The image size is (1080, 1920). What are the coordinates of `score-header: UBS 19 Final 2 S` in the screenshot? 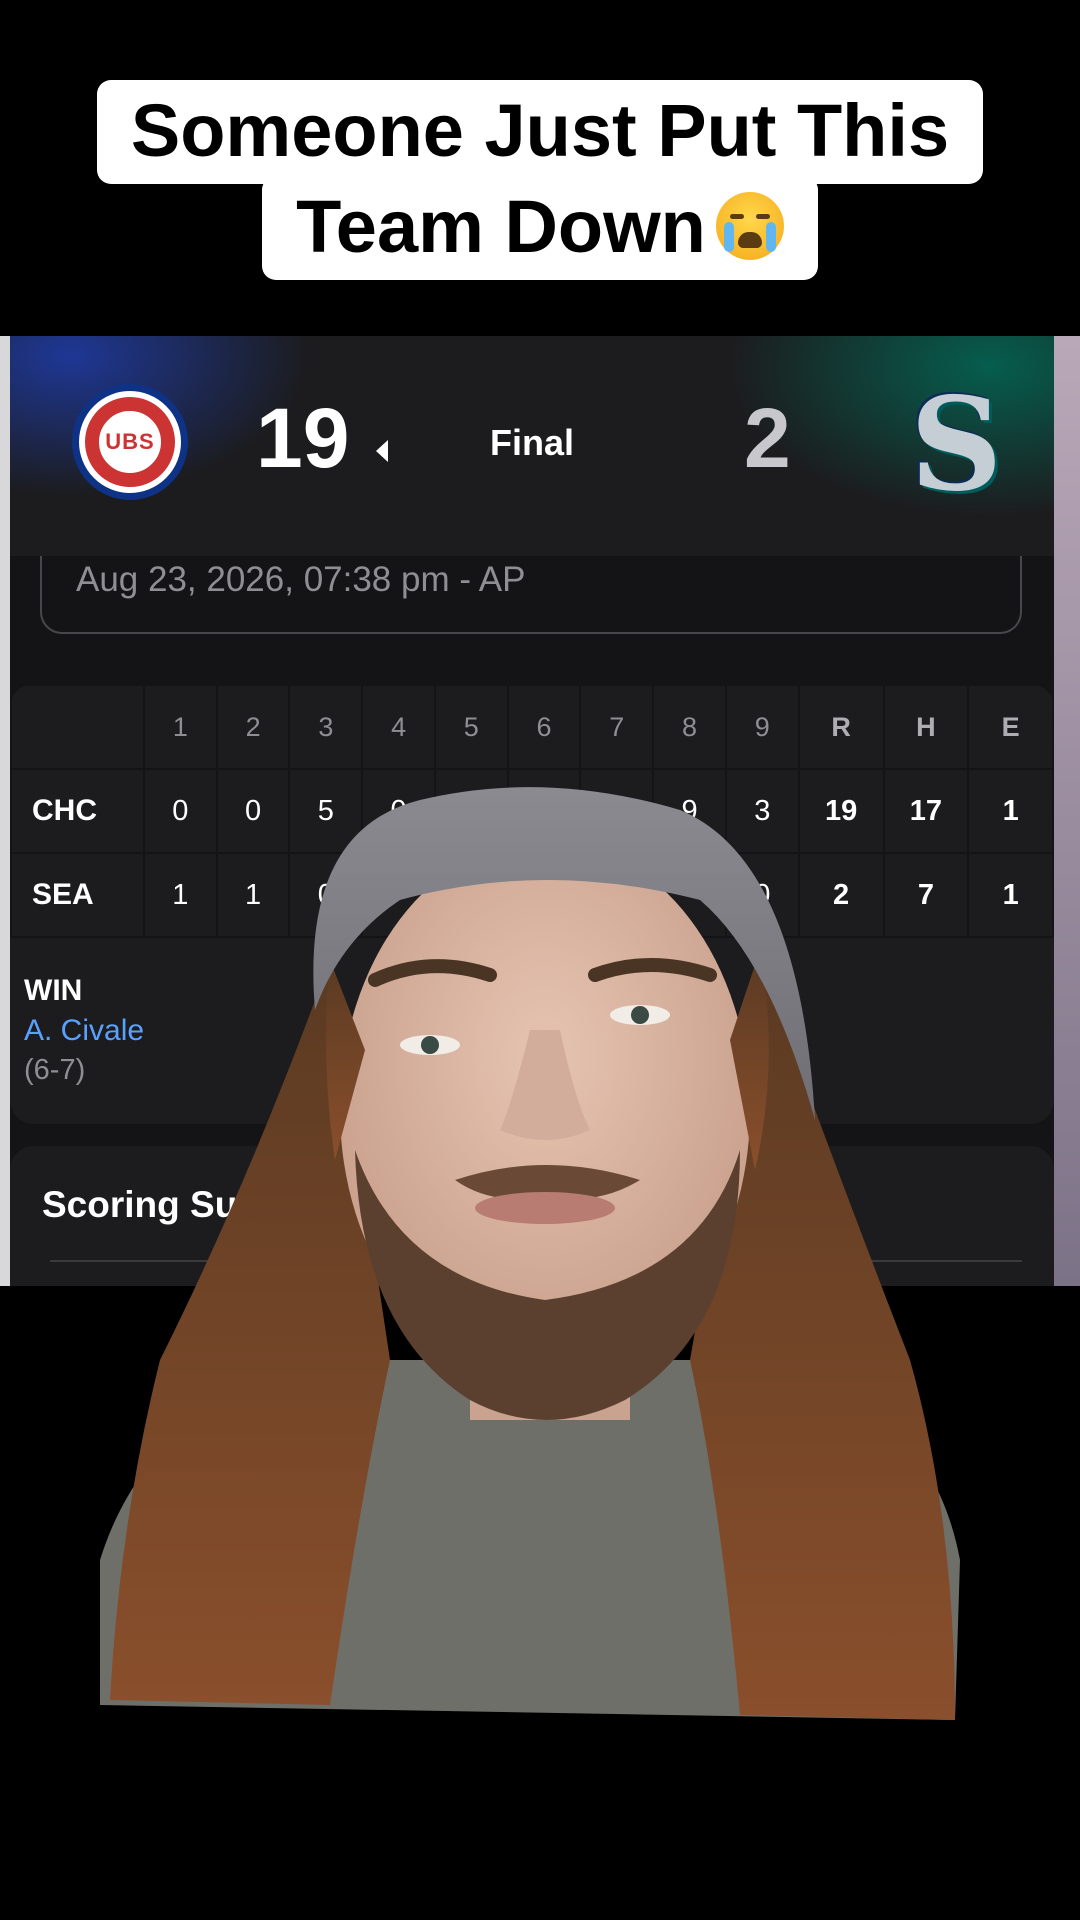 It's located at (532, 446).